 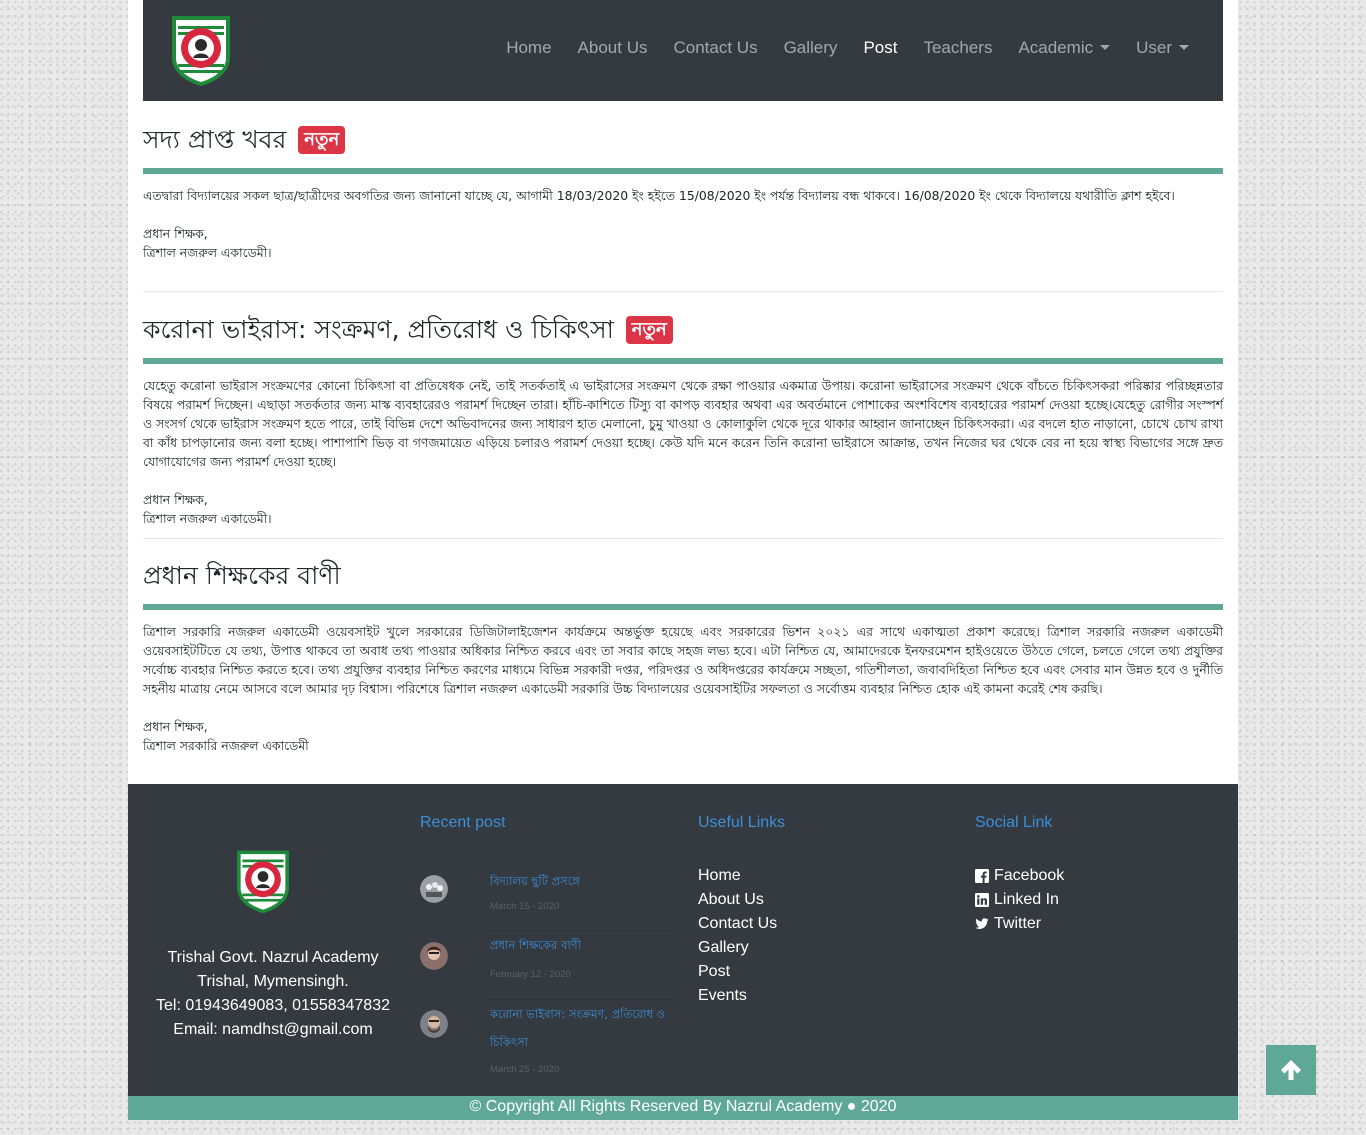 What do you see at coordinates (737, 972) in the screenshot?
I see `useful-link-post: Post` at bounding box center [737, 972].